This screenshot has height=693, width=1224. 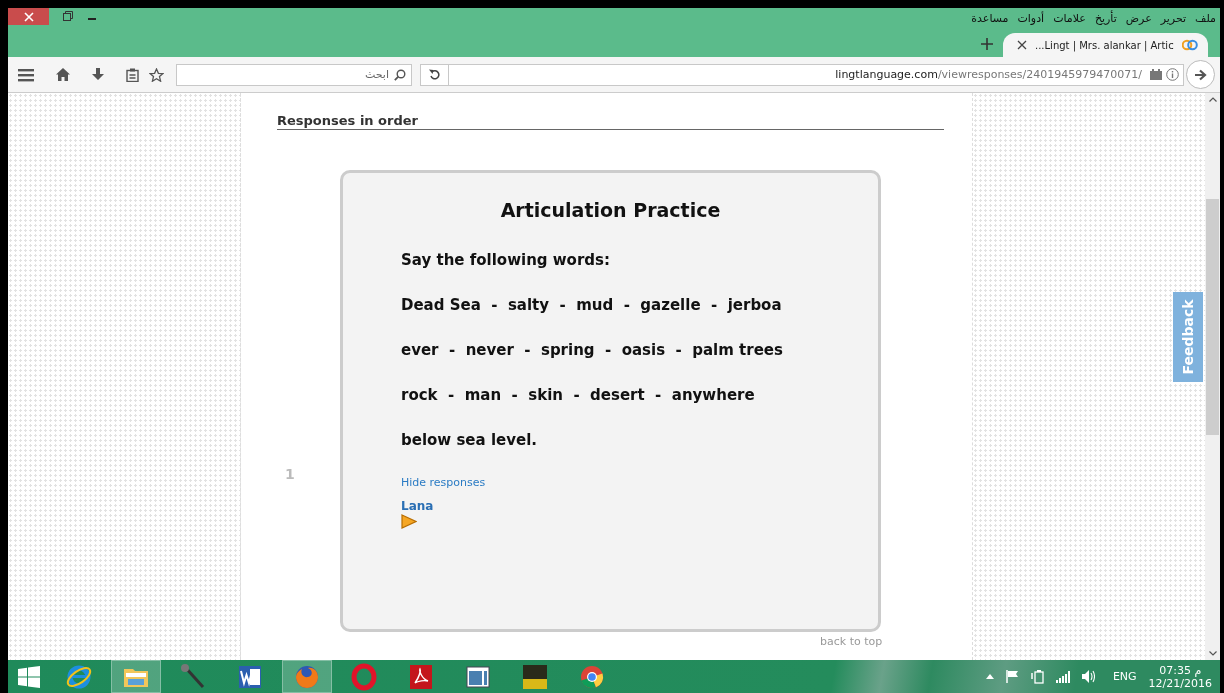 What do you see at coordinates (816, 74) in the screenshot?
I see `address-bar: lingtlanguage.com/viewresponses/2401945979470071/` at bounding box center [816, 74].